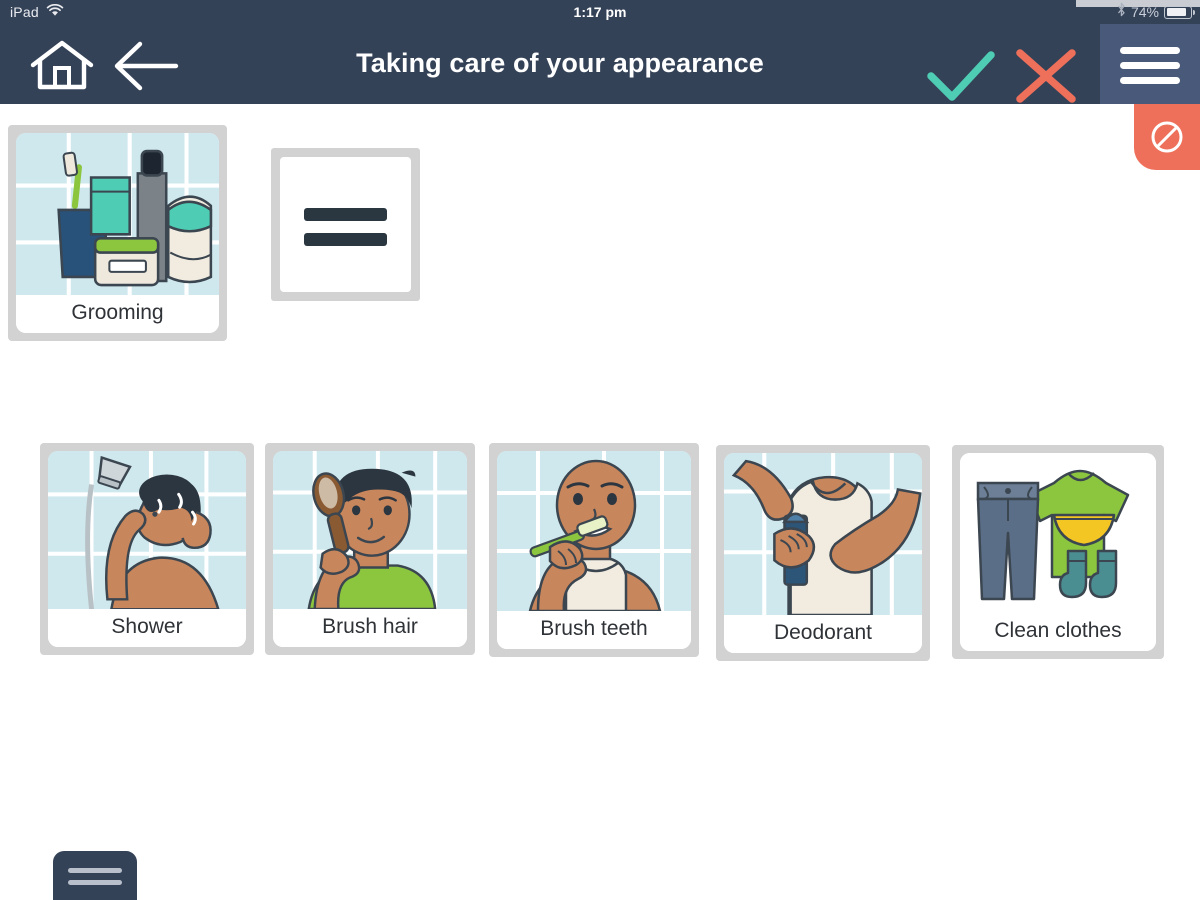  I want to click on card-inner: Brush teeth, so click(594, 550).